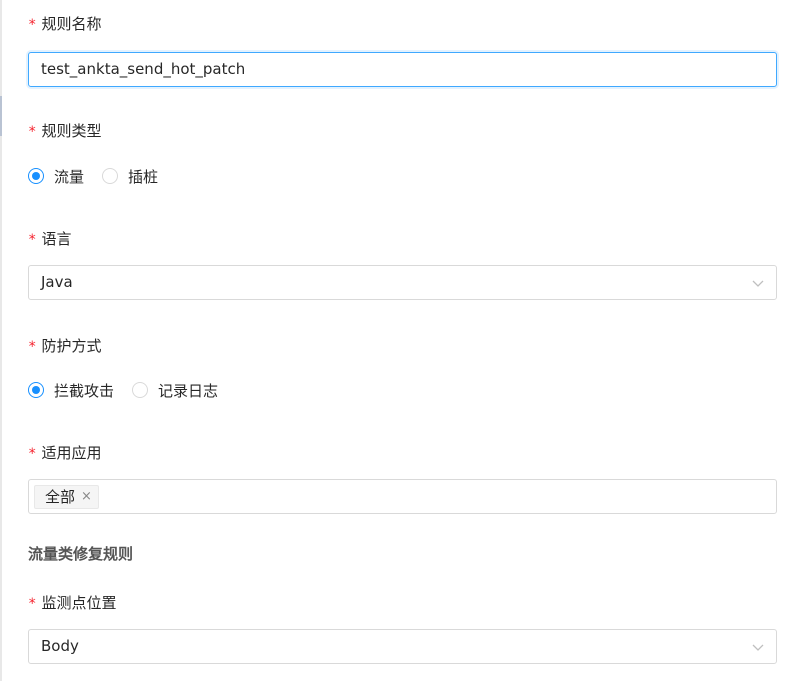 This screenshot has height=681, width=800. I want to click on rule-type-label-text: 规则类型, so click(71, 131).